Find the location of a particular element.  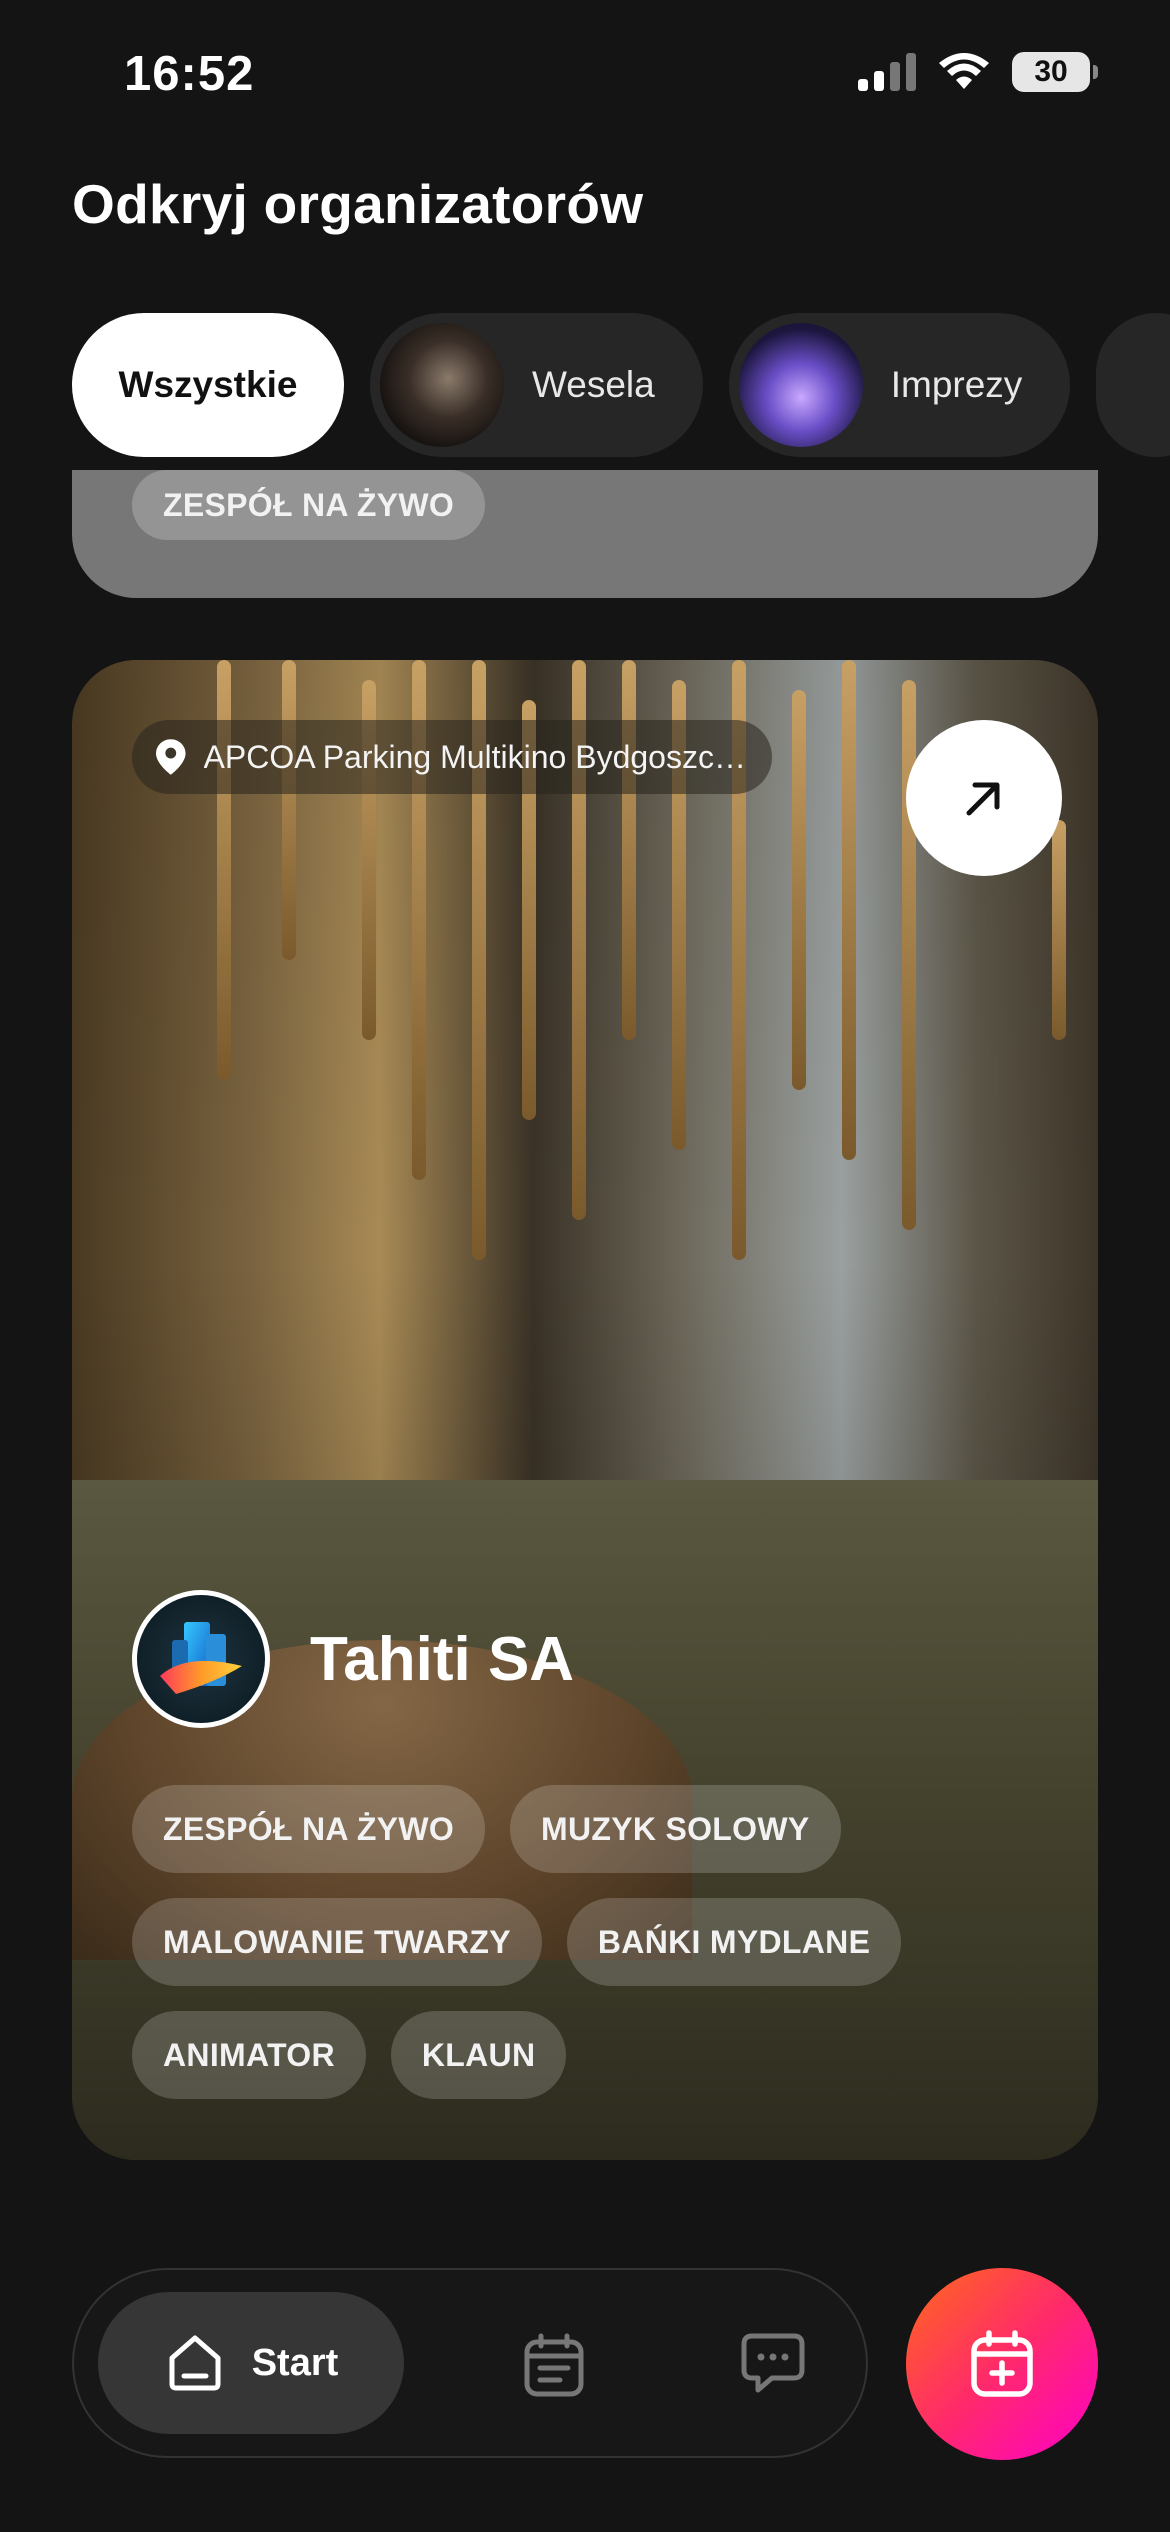

battery-level: 30 is located at coordinates (1051, 71).